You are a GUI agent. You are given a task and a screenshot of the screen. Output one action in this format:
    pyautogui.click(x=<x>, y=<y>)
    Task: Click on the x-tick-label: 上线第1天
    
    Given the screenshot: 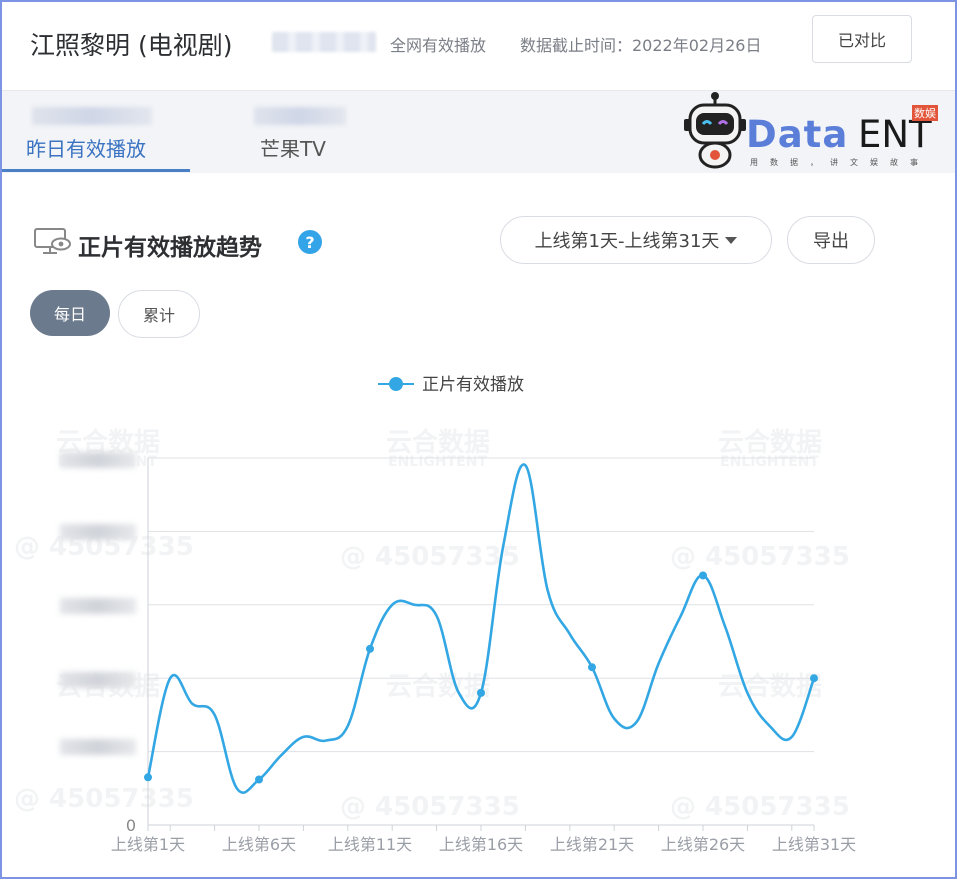 What is the action you would take?
    pyautogui.click(x=148, y=844)
    